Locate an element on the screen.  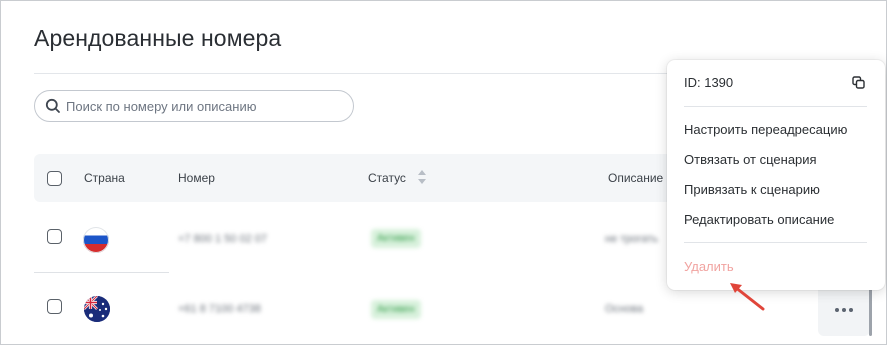
menu-id-label: ID: 1390 is located at coordinates (709, 82).